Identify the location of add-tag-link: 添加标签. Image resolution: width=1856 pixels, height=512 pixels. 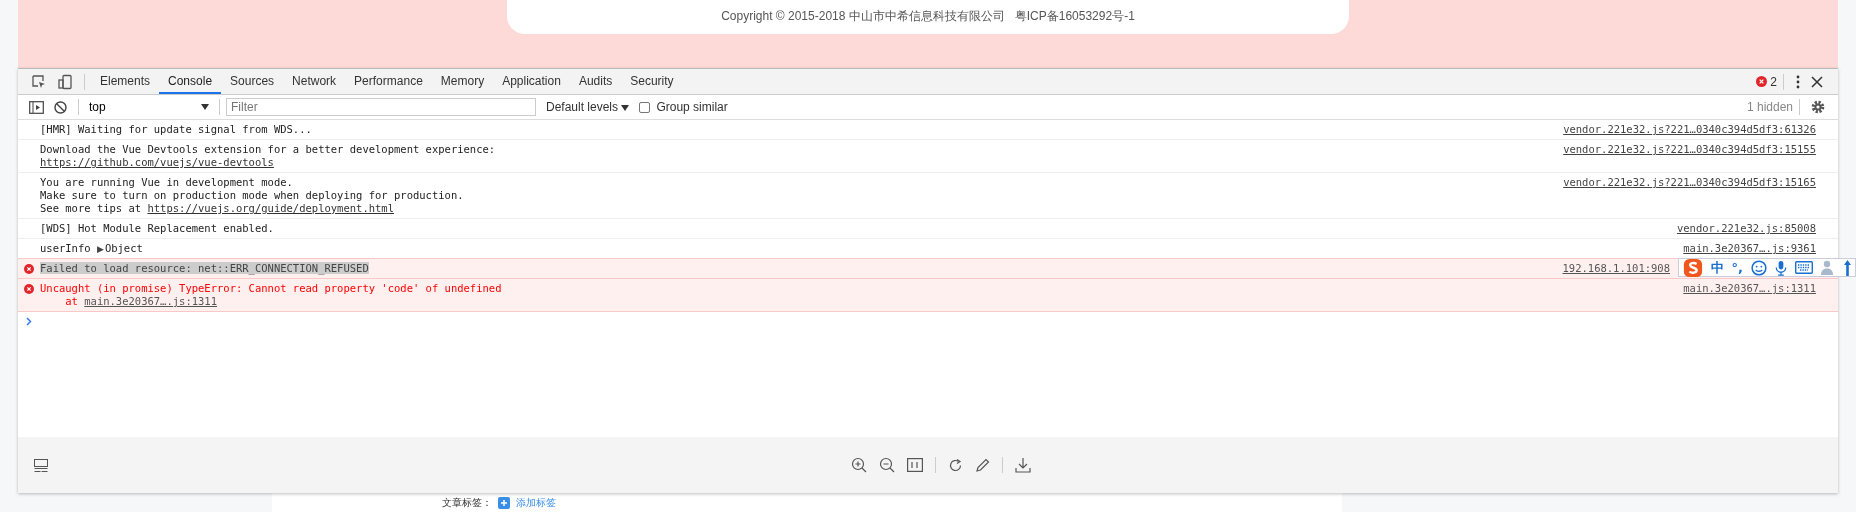
(536, 502).